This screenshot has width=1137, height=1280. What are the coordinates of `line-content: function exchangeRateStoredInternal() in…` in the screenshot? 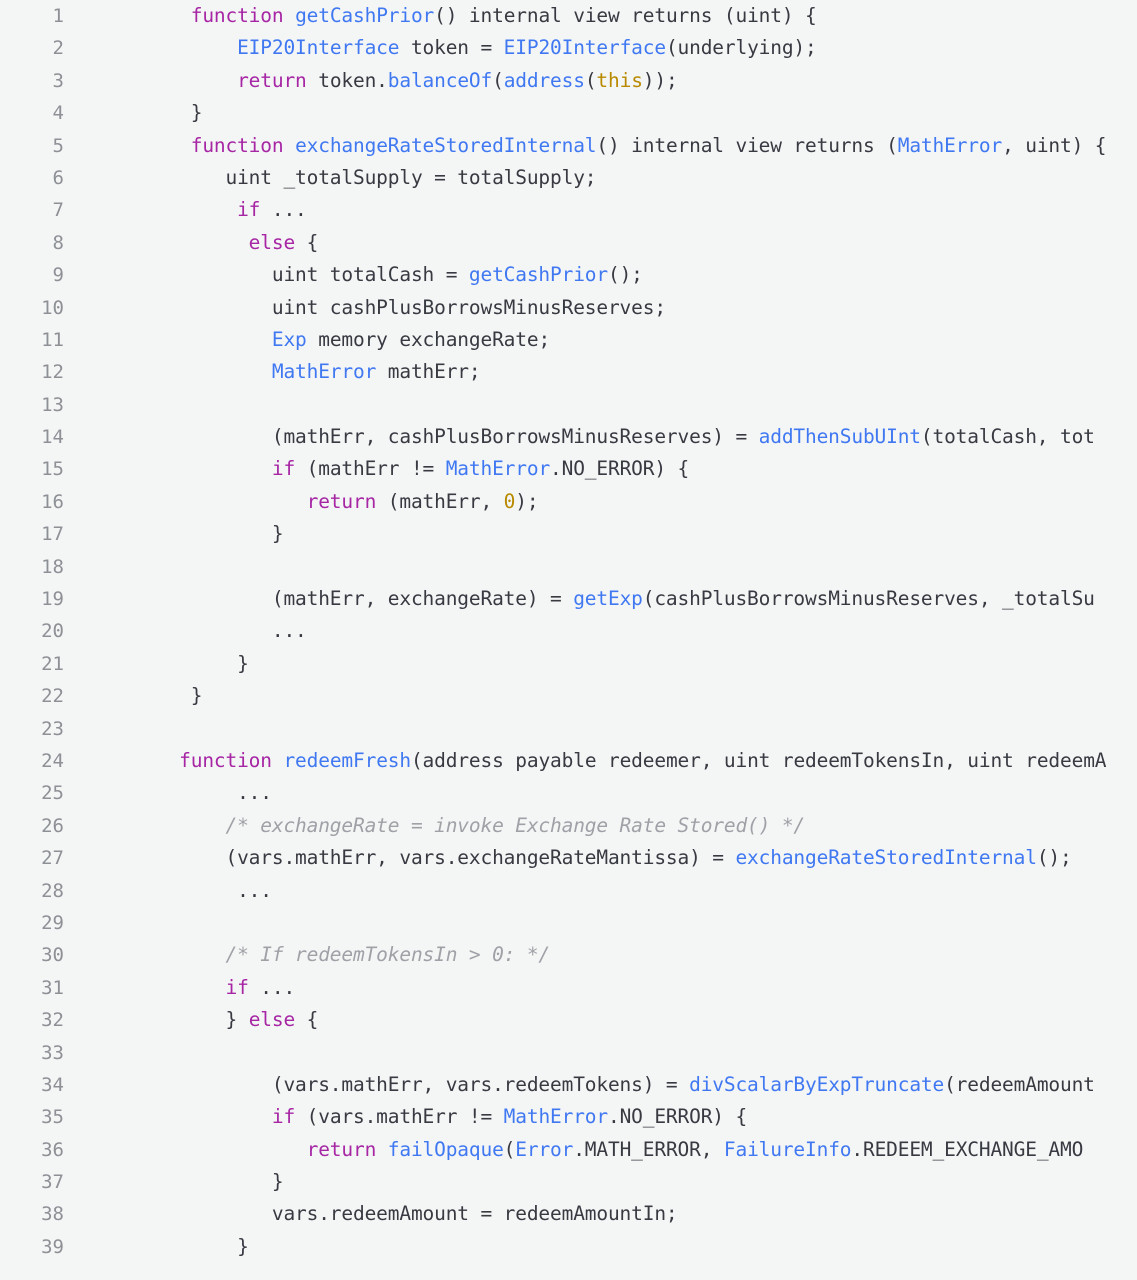 It's located at (604, 146).